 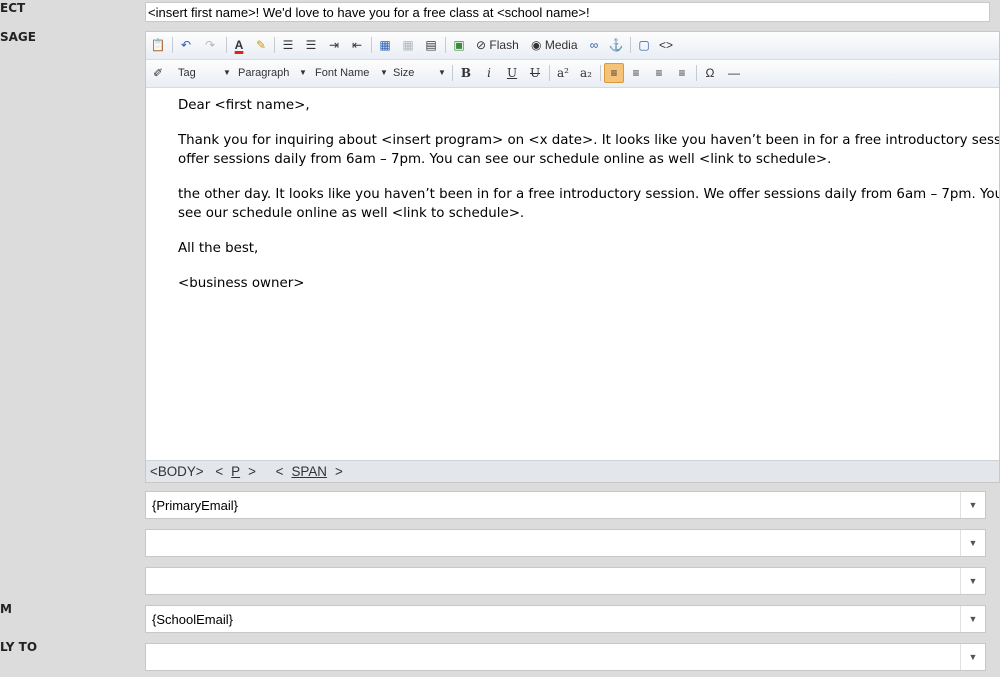 What do you see at coordinates (19, 647) in the screenshot?
I see `reply-to-label: LY TO` at bounding box center [19, 647].